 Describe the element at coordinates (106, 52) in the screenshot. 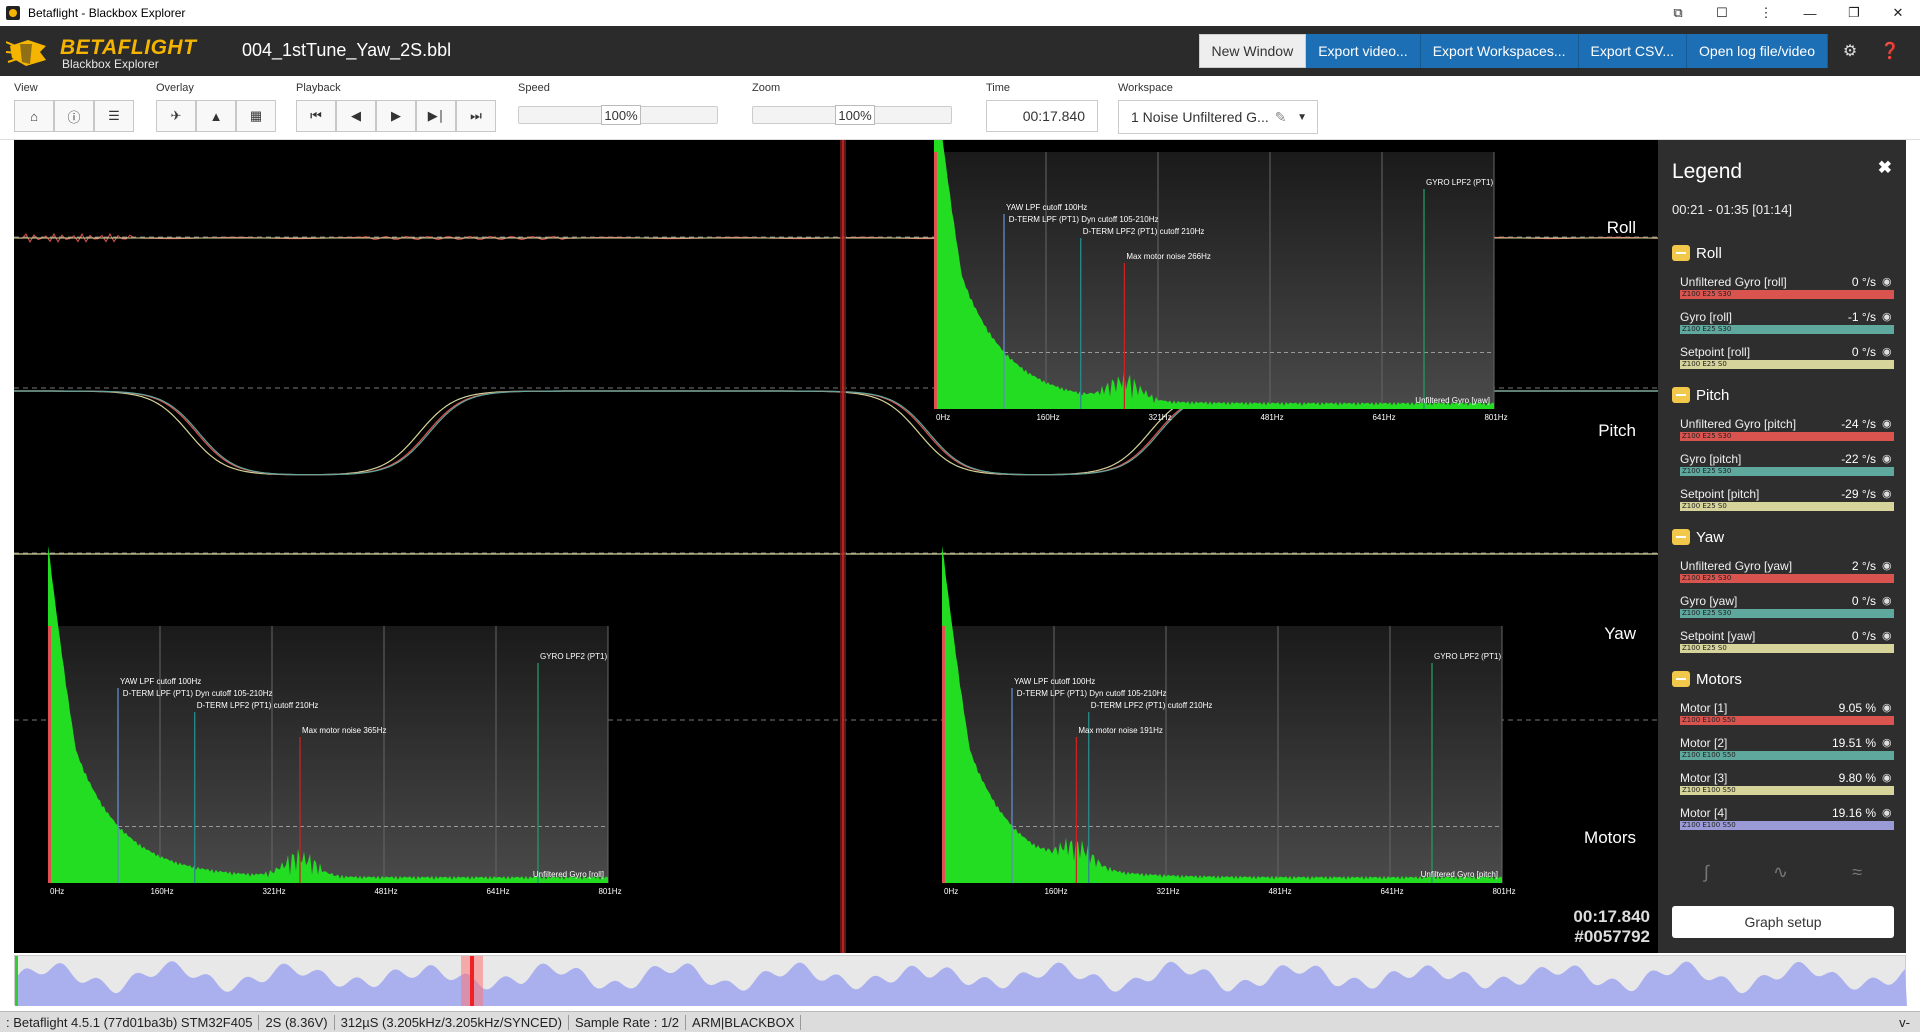

I see `betaflight-logo: BETAFLIGHT Blackbox Explorer` at that location.